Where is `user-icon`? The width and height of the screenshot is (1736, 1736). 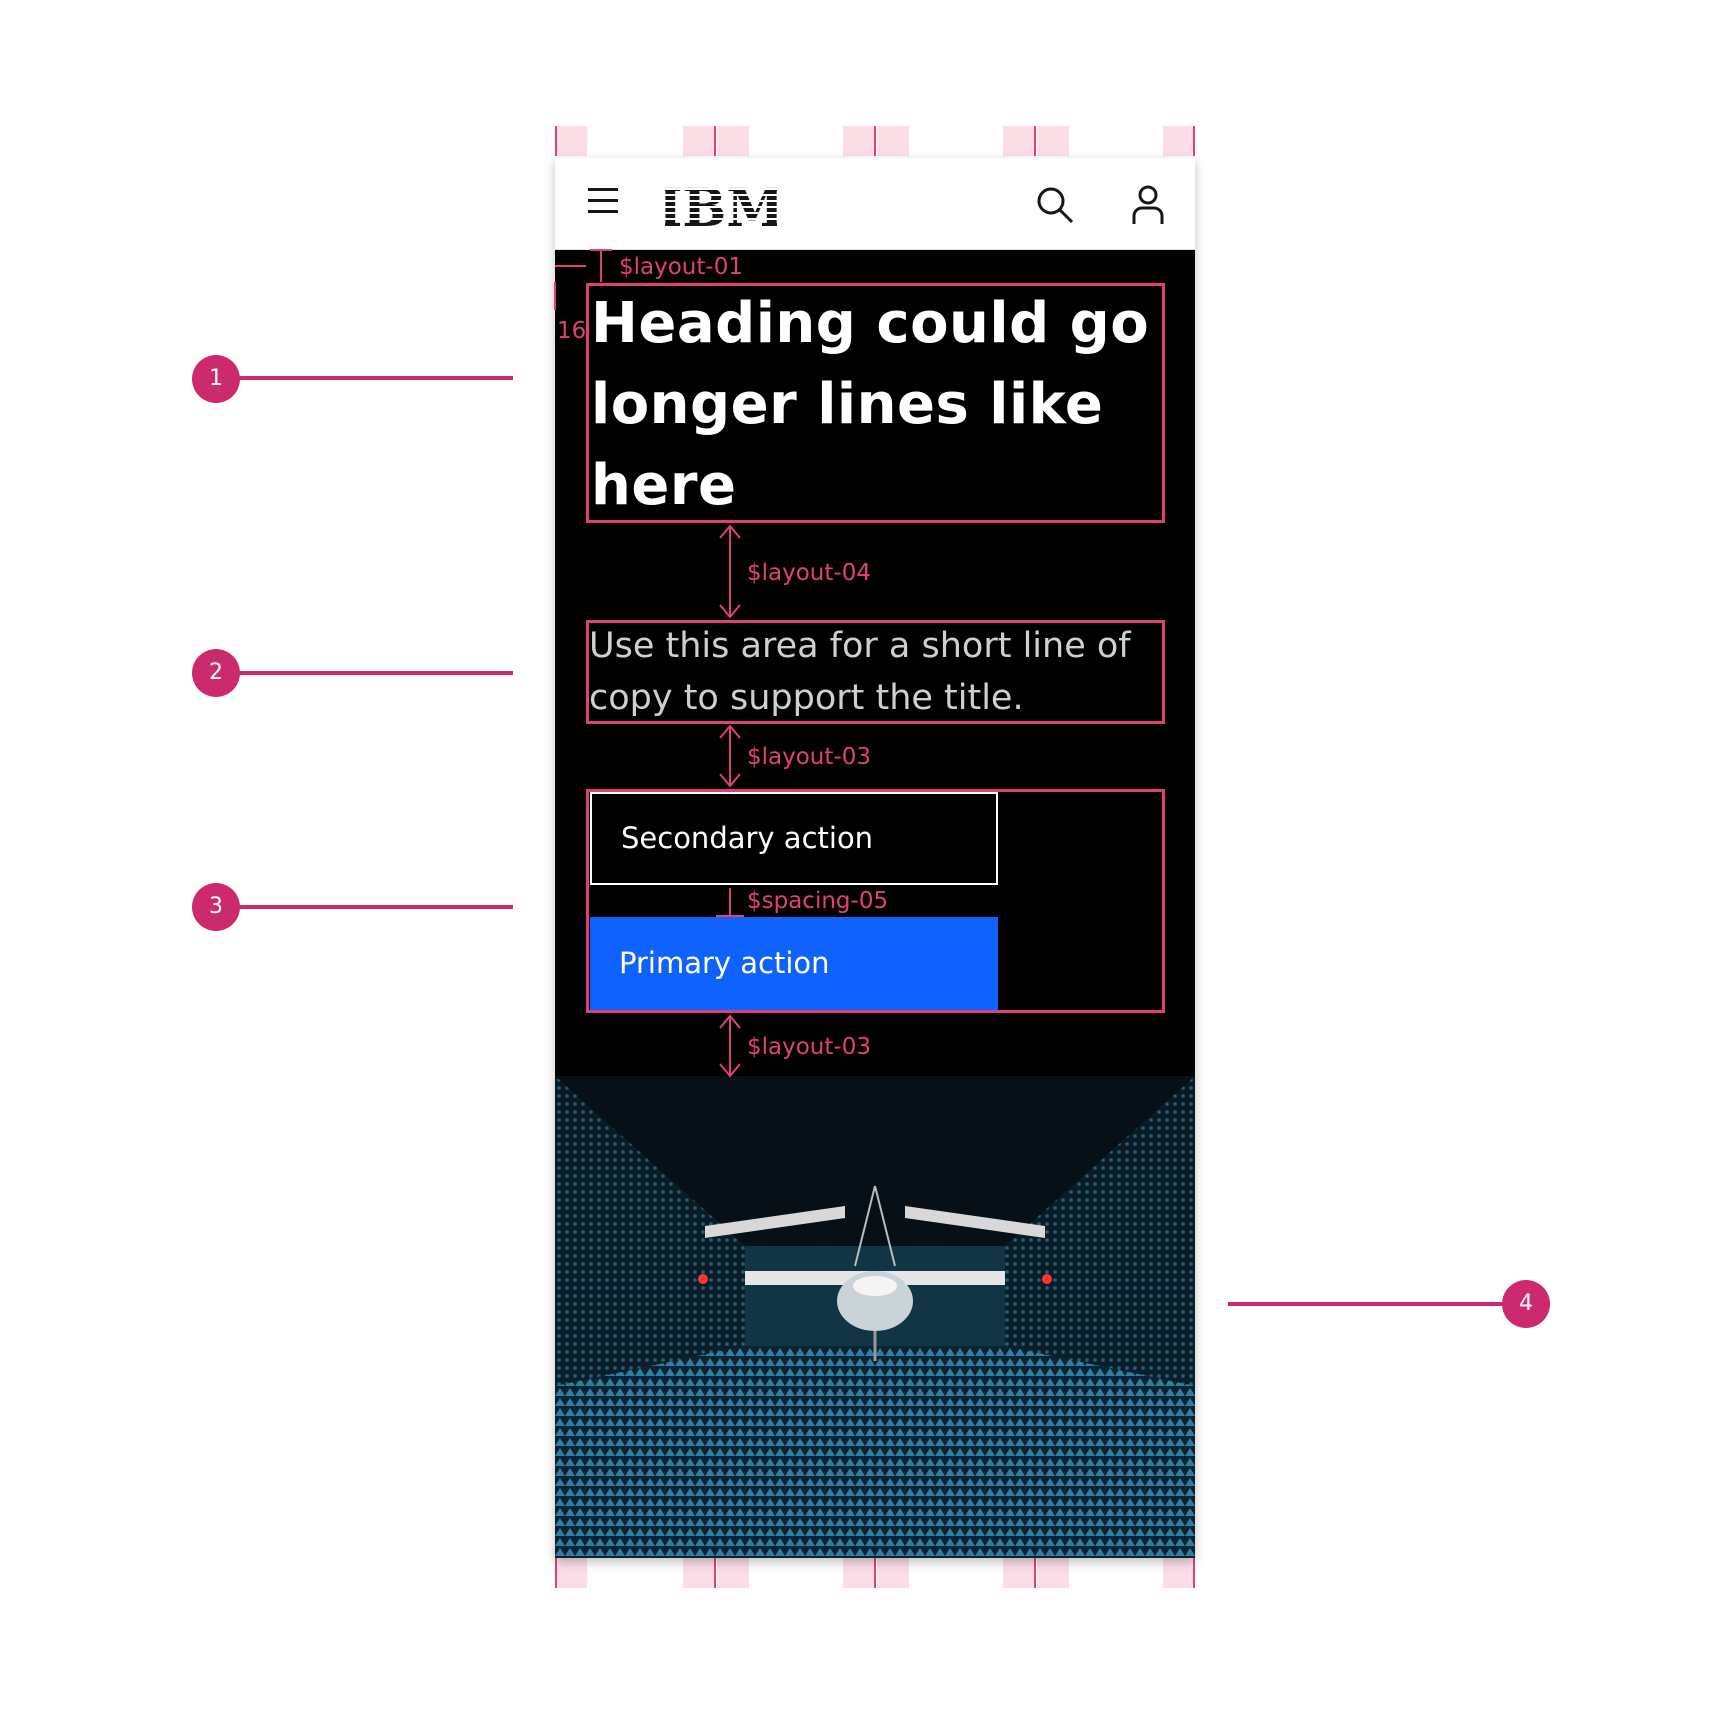 user-icon is located at coordinates (1148, 205).